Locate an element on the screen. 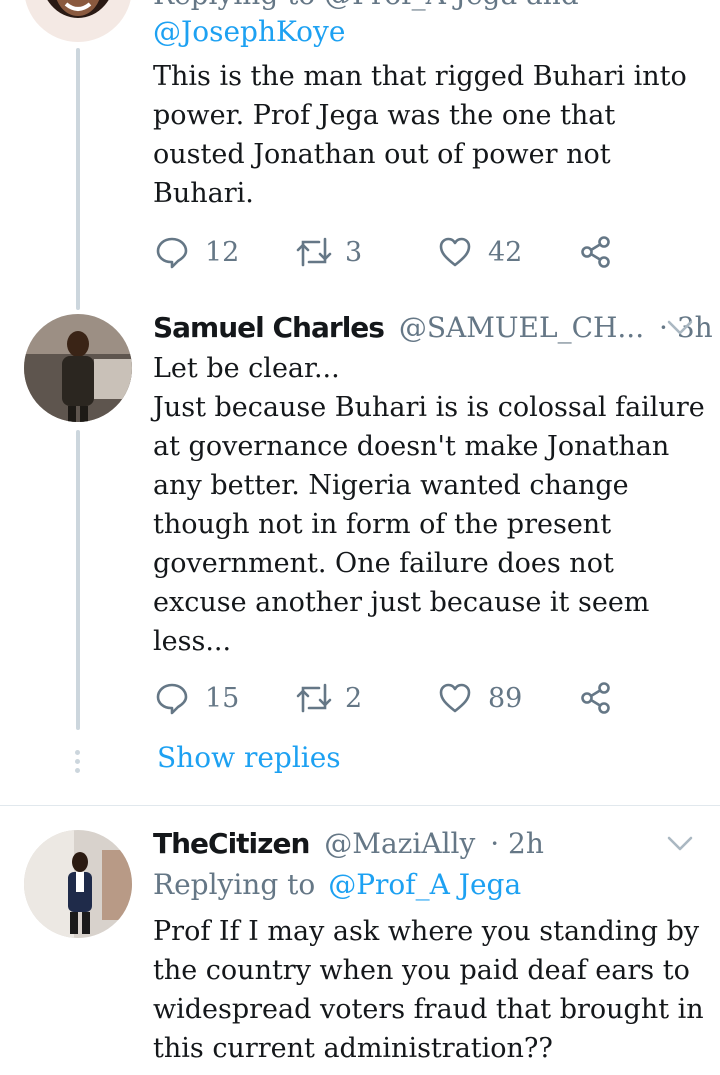  reply-button: 15 is located at coordinates (197, 698).